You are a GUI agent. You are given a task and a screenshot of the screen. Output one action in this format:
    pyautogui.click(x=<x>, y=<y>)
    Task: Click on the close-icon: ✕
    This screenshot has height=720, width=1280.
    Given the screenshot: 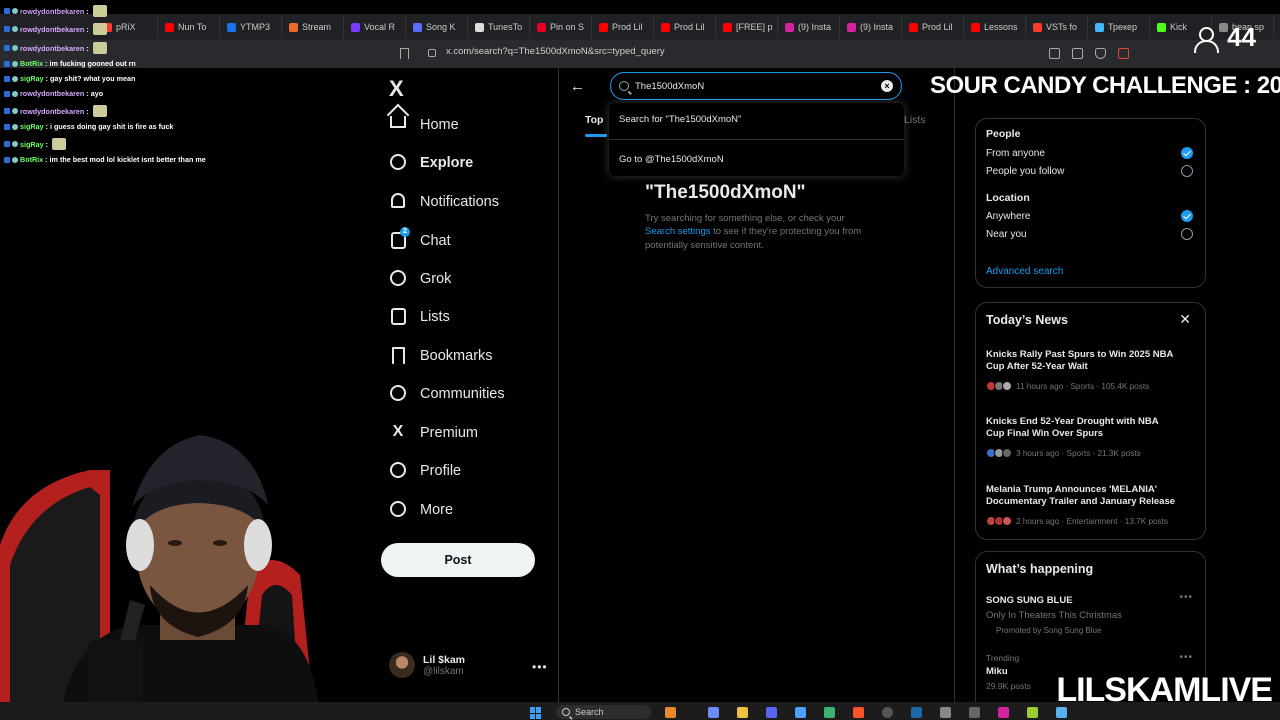 What is the action you would take?
    pyautogui.click(x=1185, y=319)
    